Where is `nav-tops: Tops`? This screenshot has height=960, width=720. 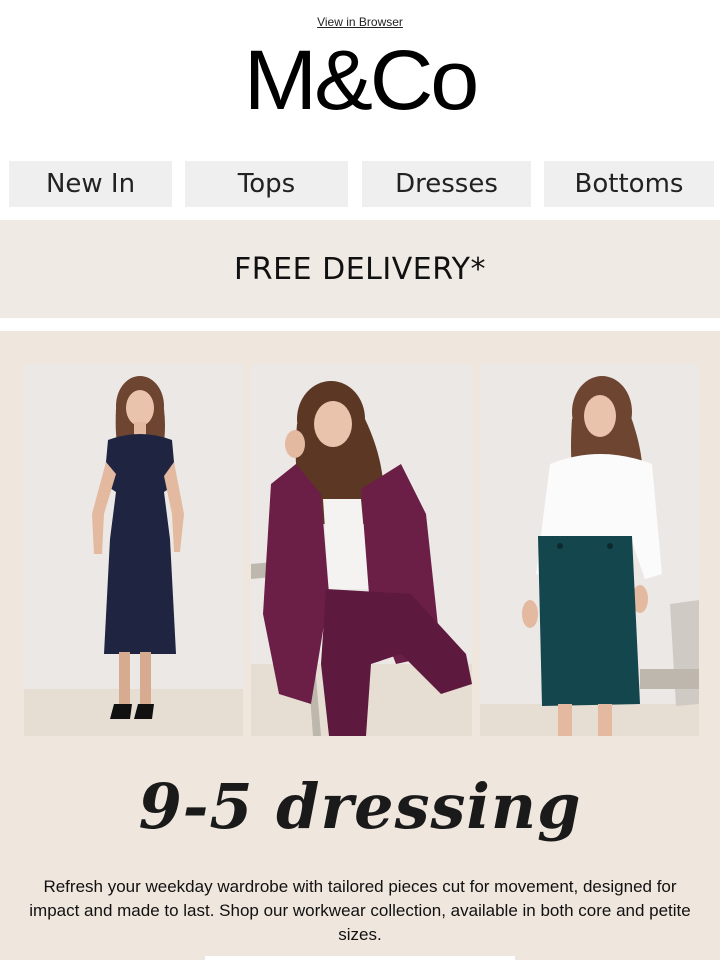 nav-tops: Tops is located at coordinates (266, 184).